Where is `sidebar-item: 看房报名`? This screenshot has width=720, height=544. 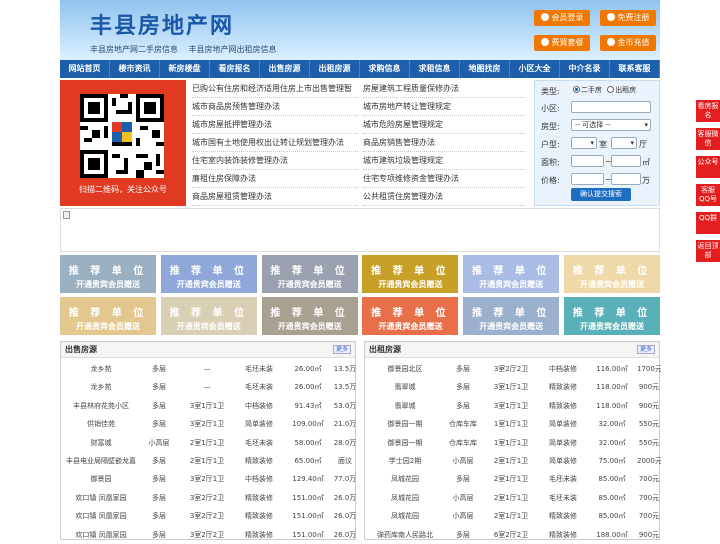
sidebar-item: 看房报名 is located at coordinates (708, 111).